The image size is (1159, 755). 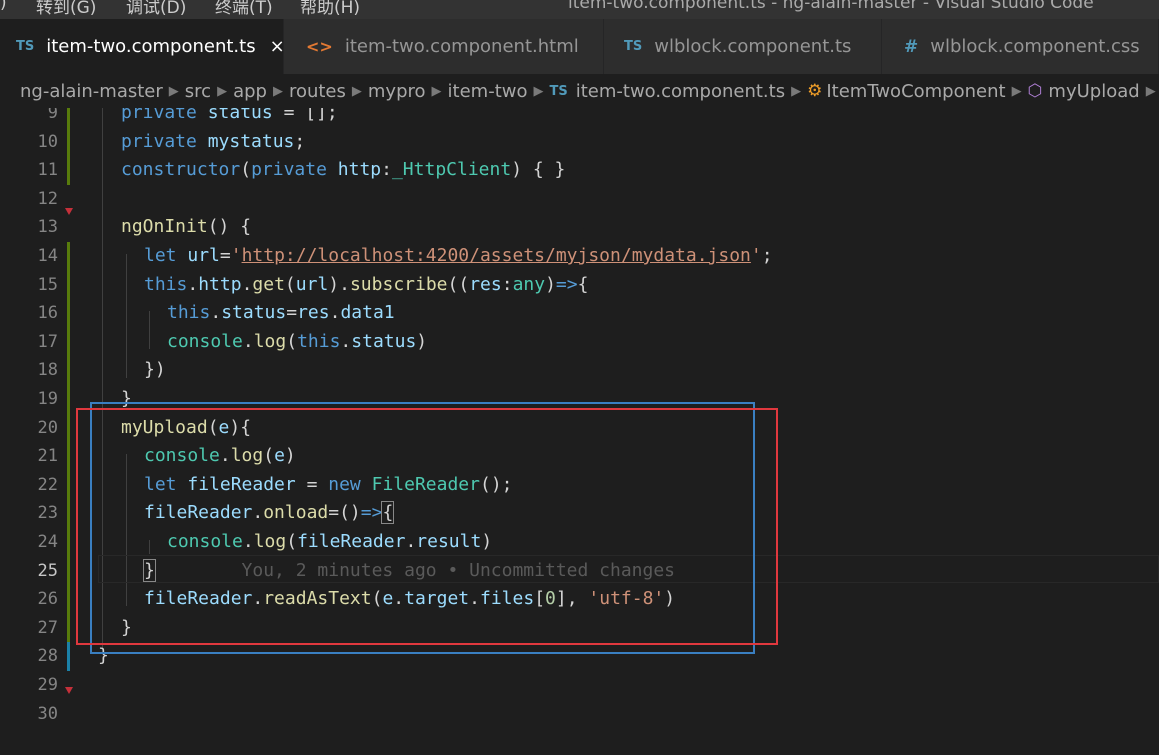 What do you see at coordinates (156, 9) in the screenshot?
I see `menu-debug: 调试(D)` at bounding box center [156, 9].